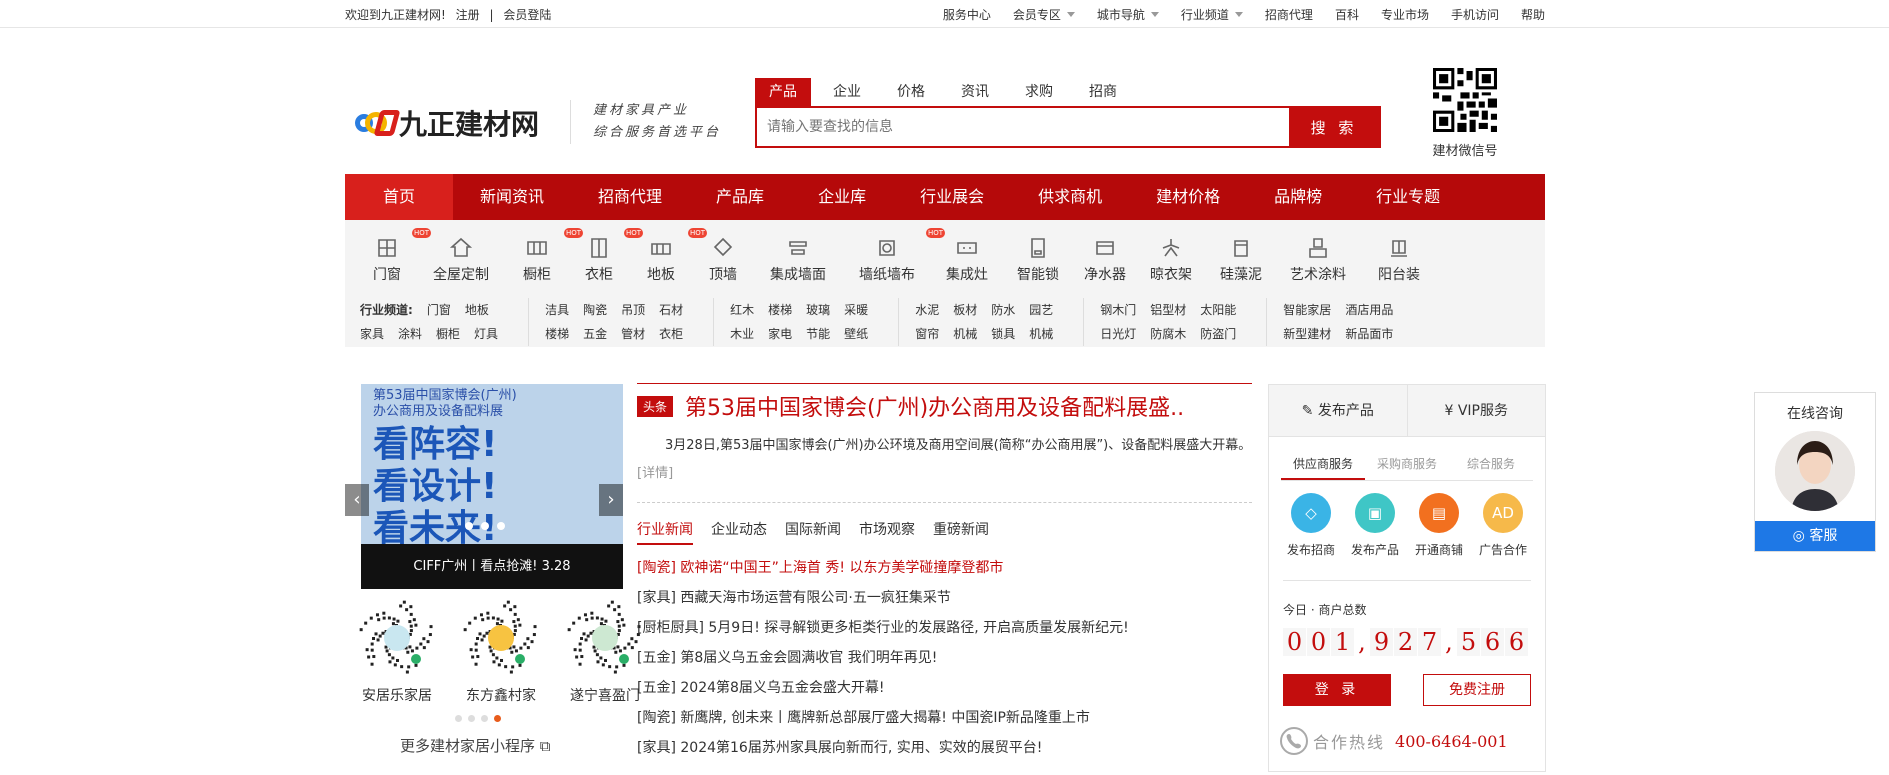 The image size is (1889, 775). What do you see at coordinates (606, 259) in the screenshot?
I see `category-item: HOT 衣柜` at bounding box center [606, 259].